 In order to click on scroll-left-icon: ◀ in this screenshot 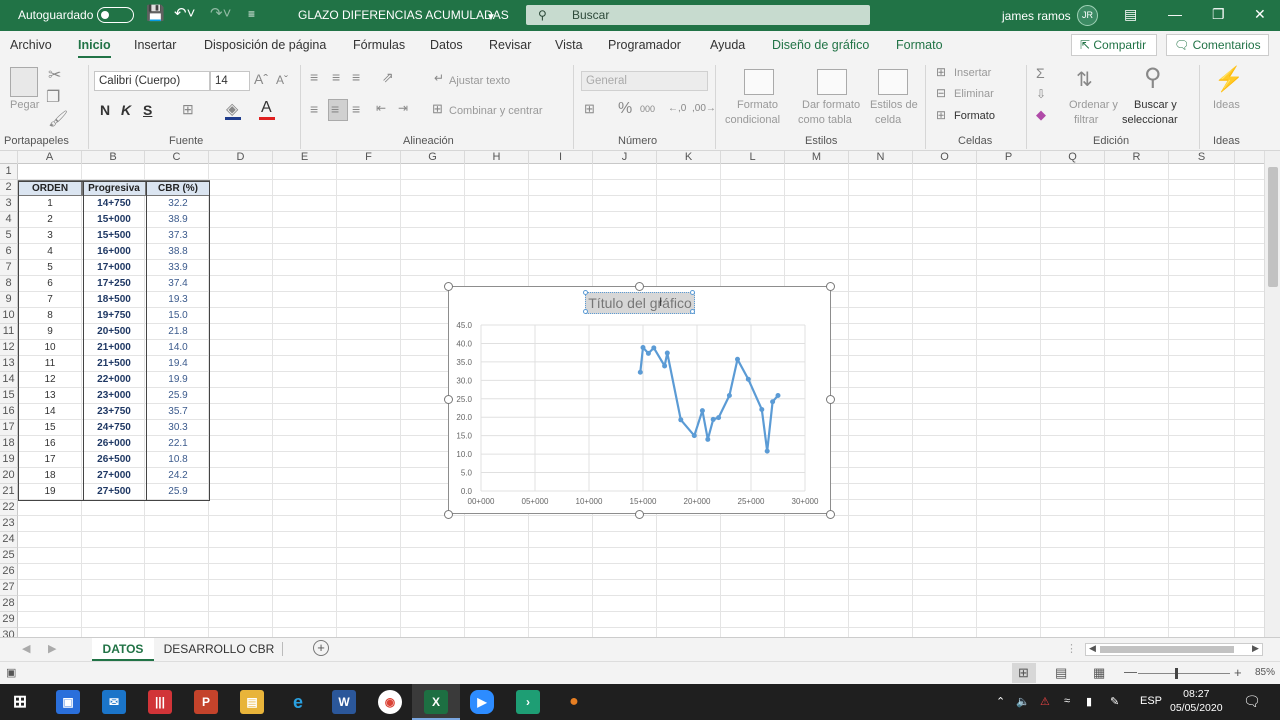, I will do `click(1092, 648)`.